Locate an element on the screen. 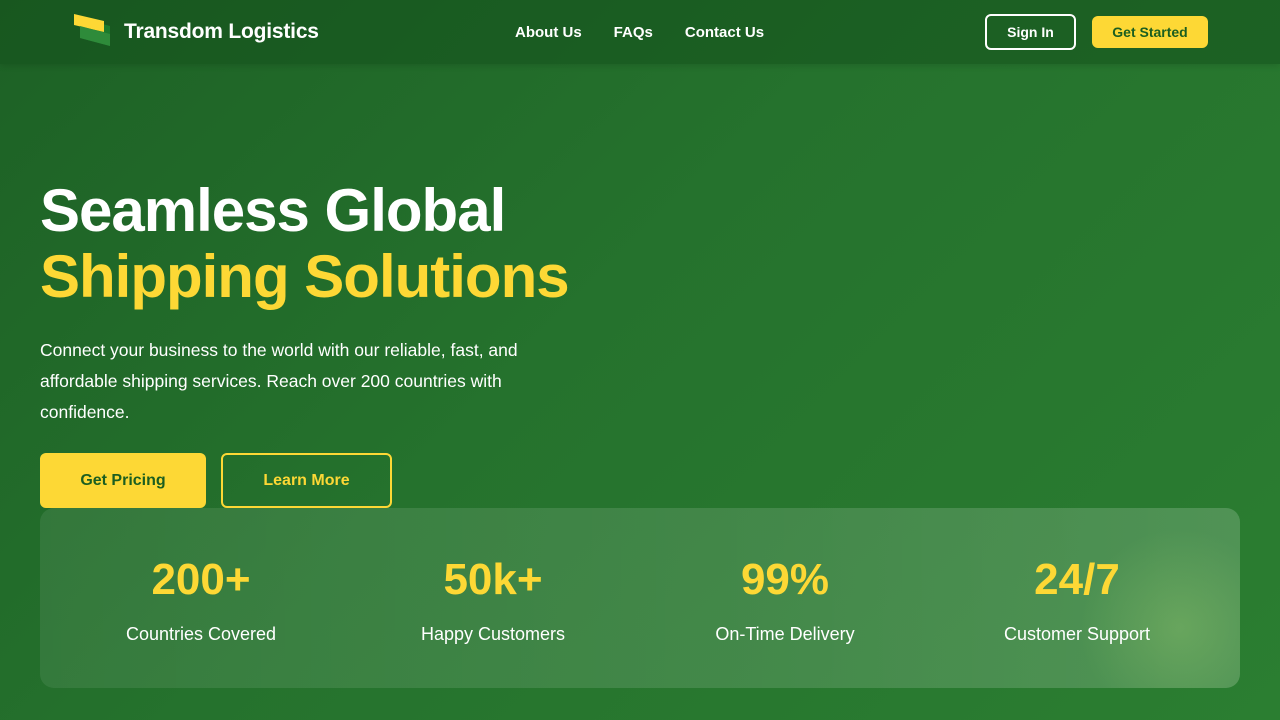 Image resolution: width=1280 pixels, height=720 pixels. stat-value: 50k+ is located at coordinates (493, 579).